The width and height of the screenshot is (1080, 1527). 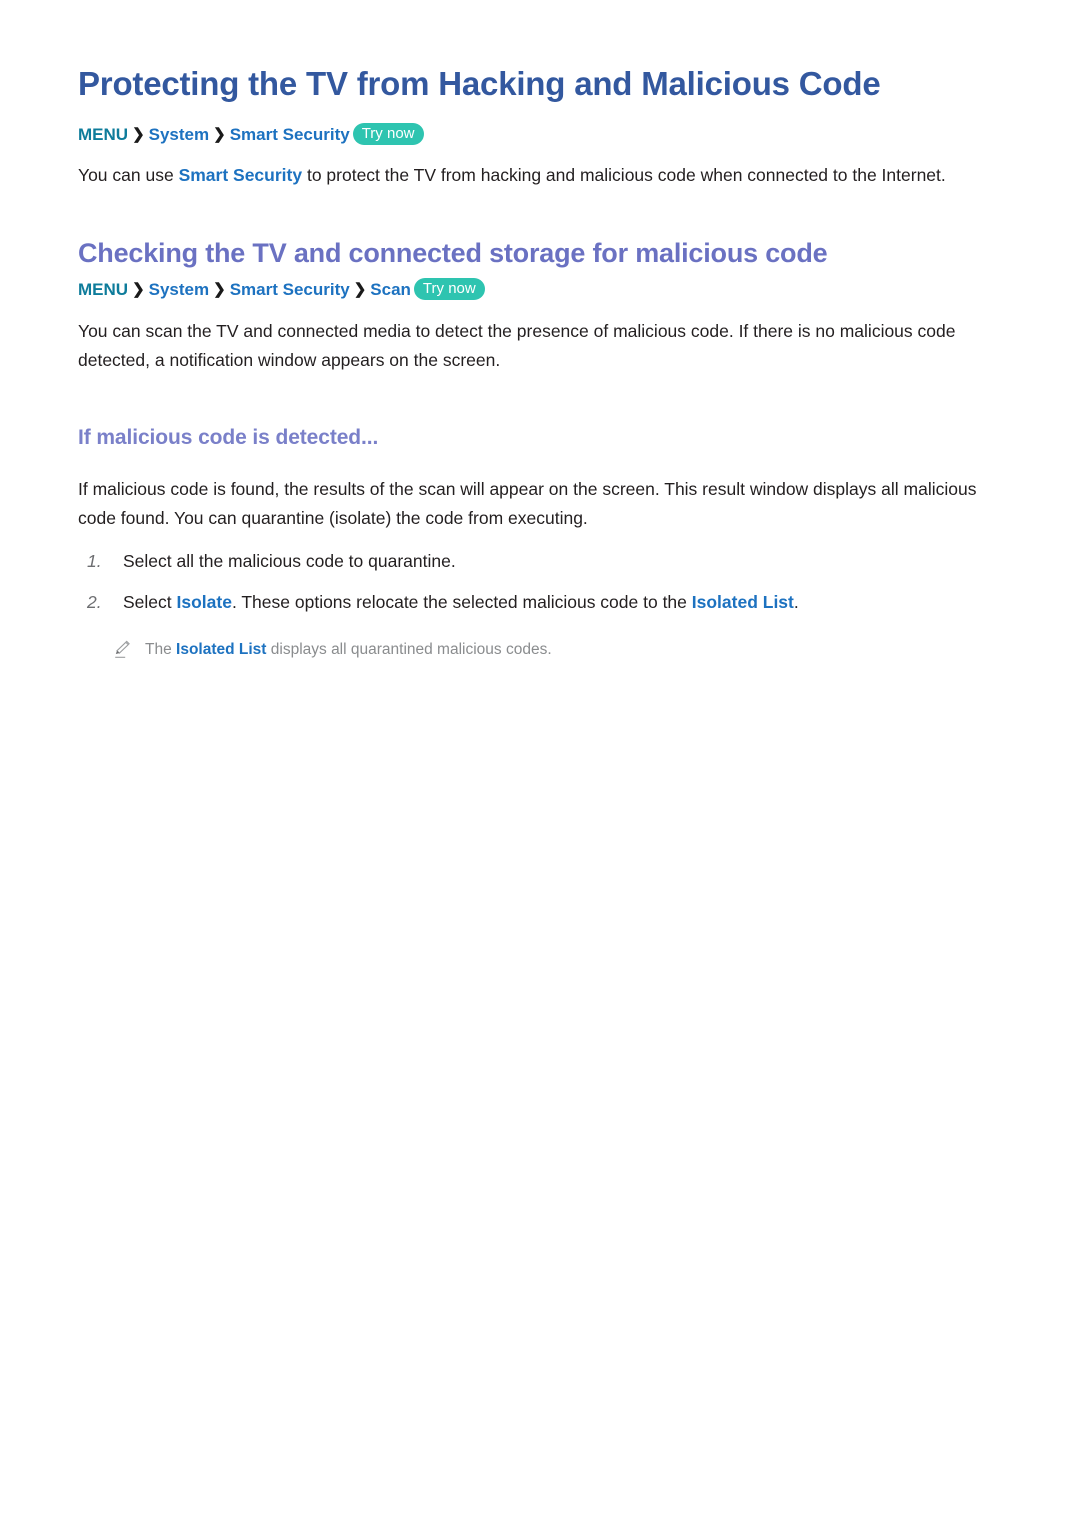 What do you see at coordinates (94, 561) in the screenshot?
I see `step-number: 1.` at bounding box center [94, 561].